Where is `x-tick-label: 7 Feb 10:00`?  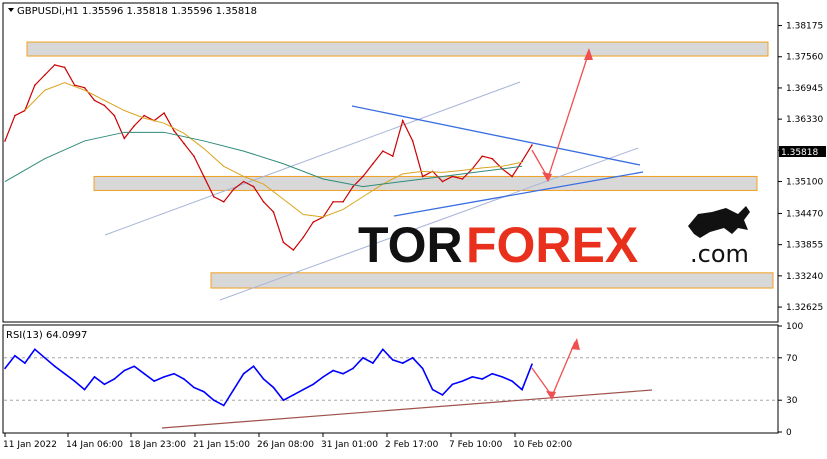
x-tick-label: 7 Feb 10:00 is located at coordinates (476, 445).